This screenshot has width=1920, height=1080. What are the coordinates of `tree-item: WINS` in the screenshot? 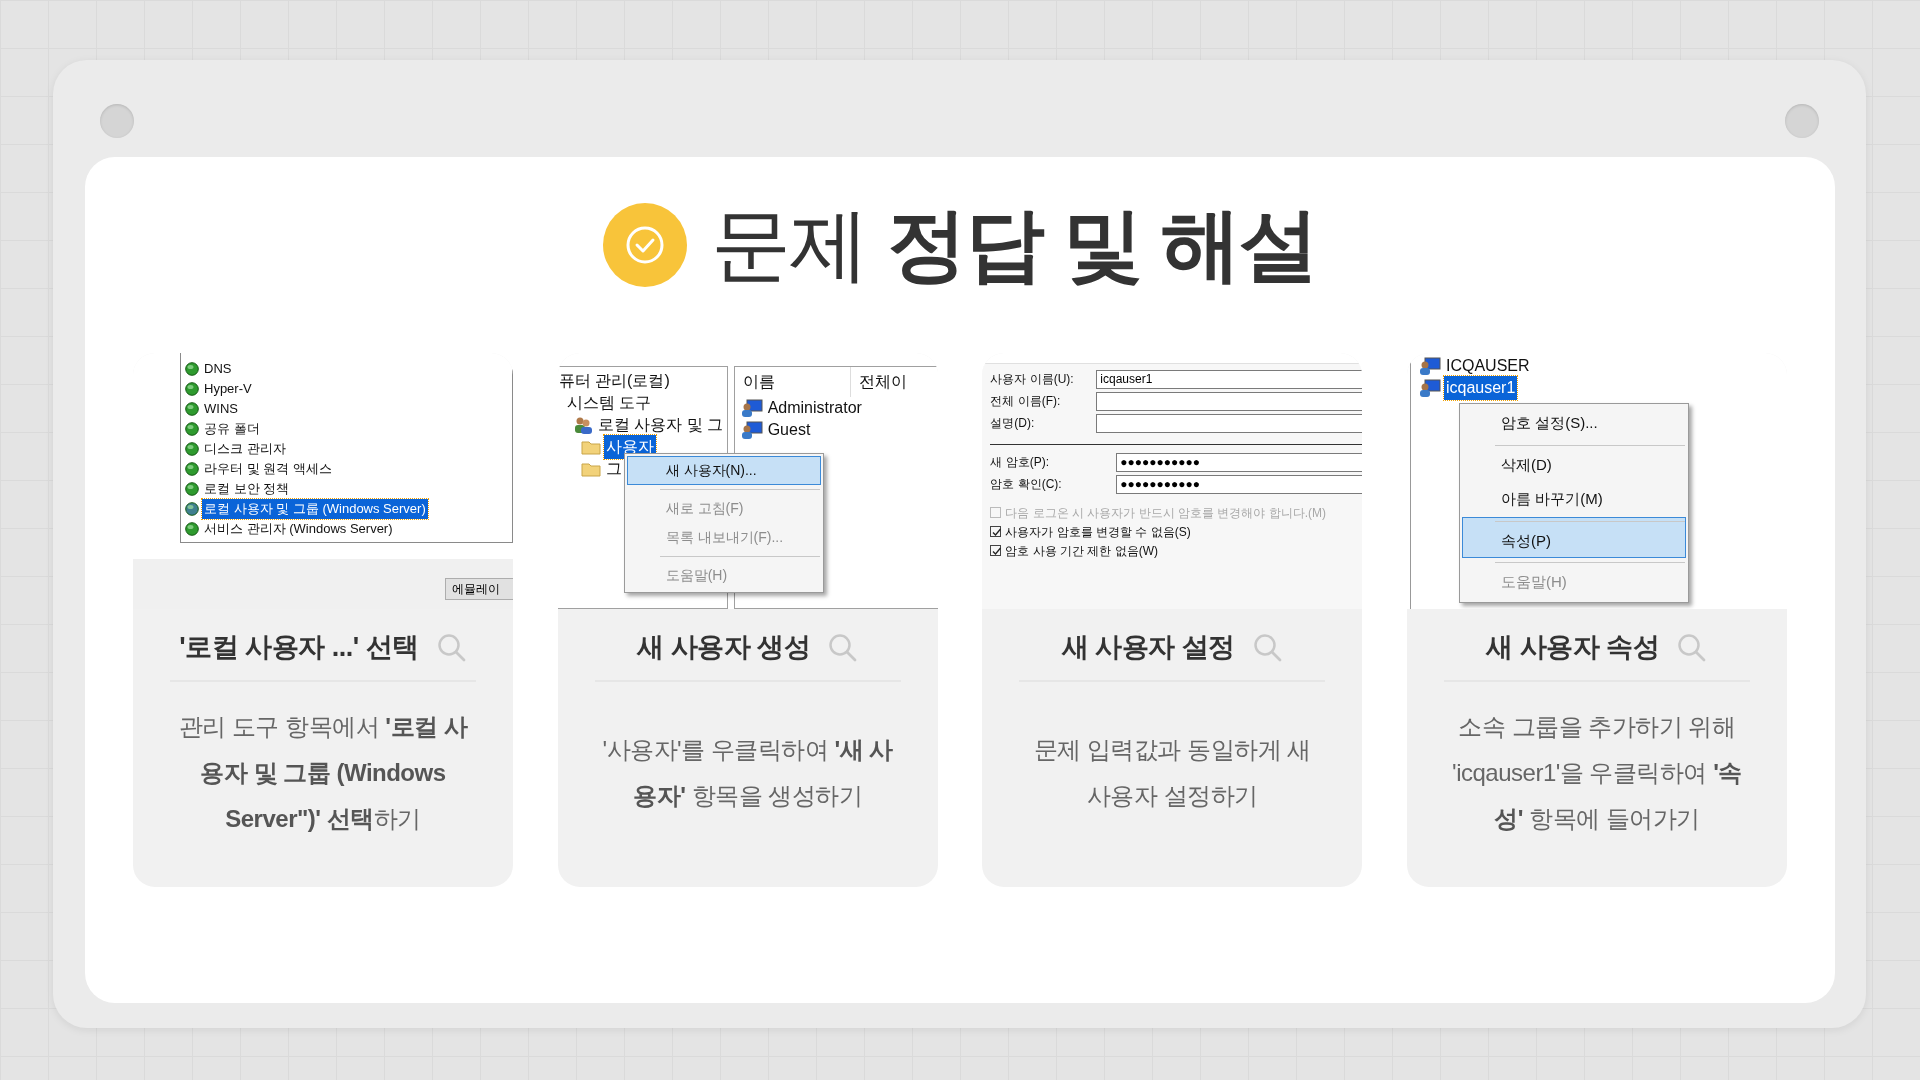 It's located at (221, 409).